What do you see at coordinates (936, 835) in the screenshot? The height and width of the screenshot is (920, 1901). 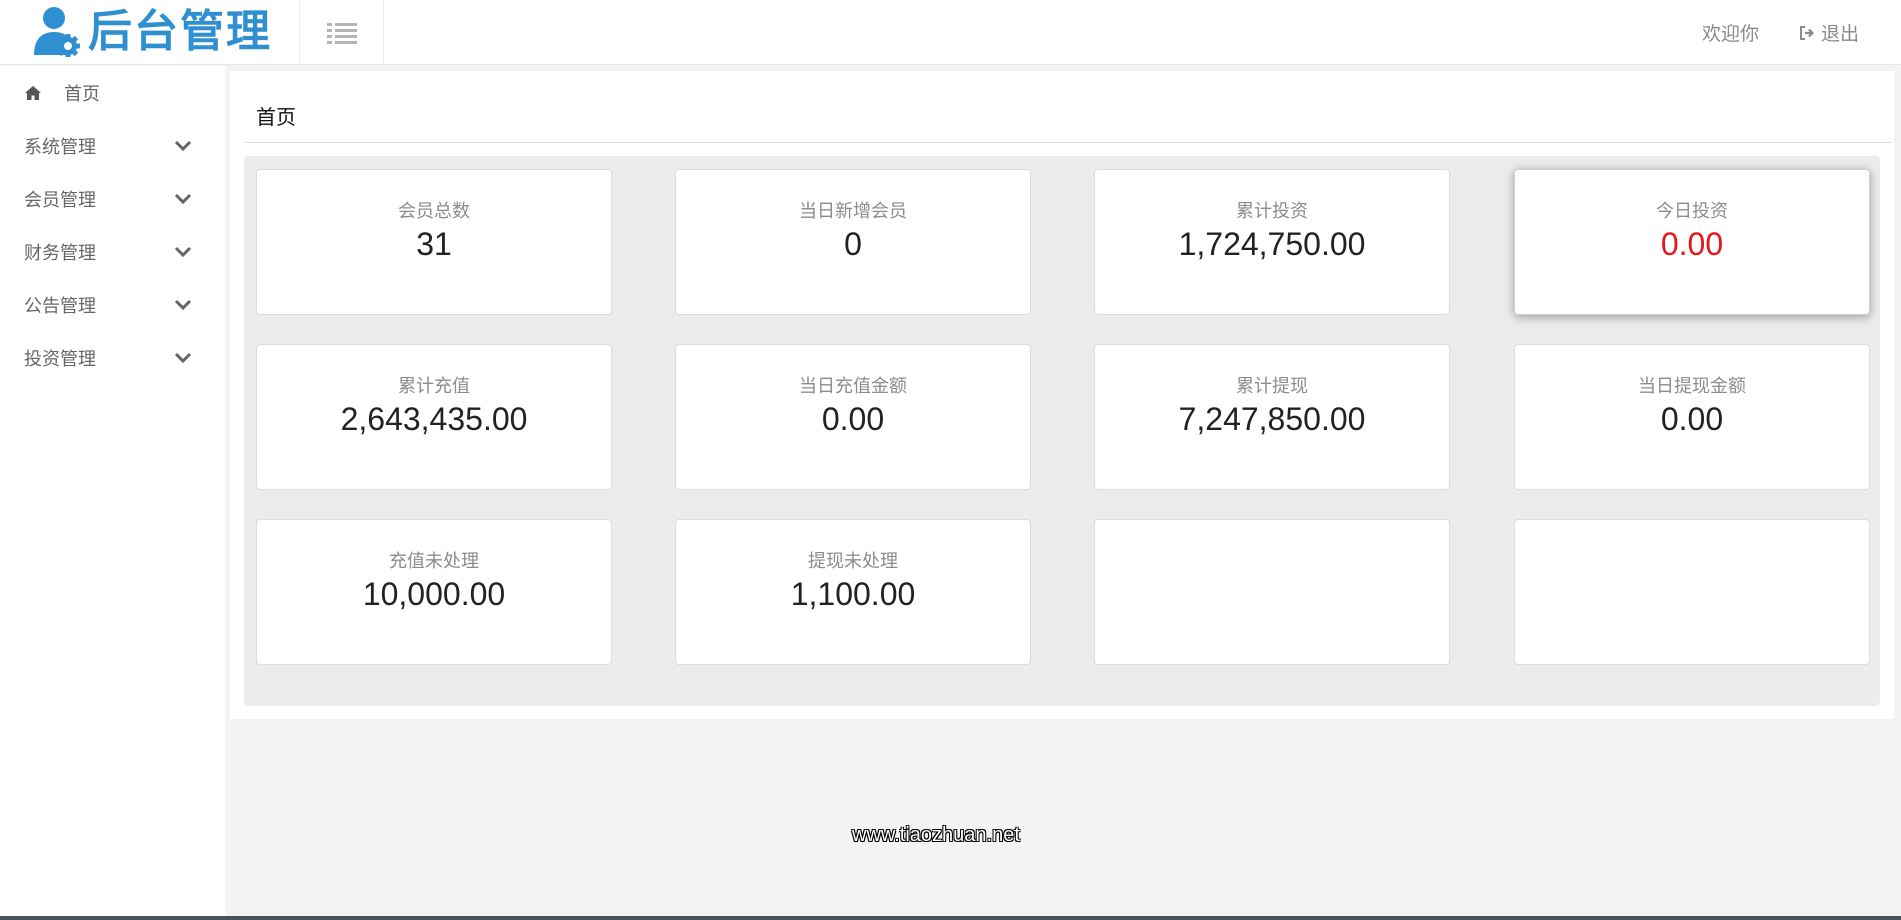 I see `watermark-text: www.tiaozhuan.net` at bounding box center [936, 835].